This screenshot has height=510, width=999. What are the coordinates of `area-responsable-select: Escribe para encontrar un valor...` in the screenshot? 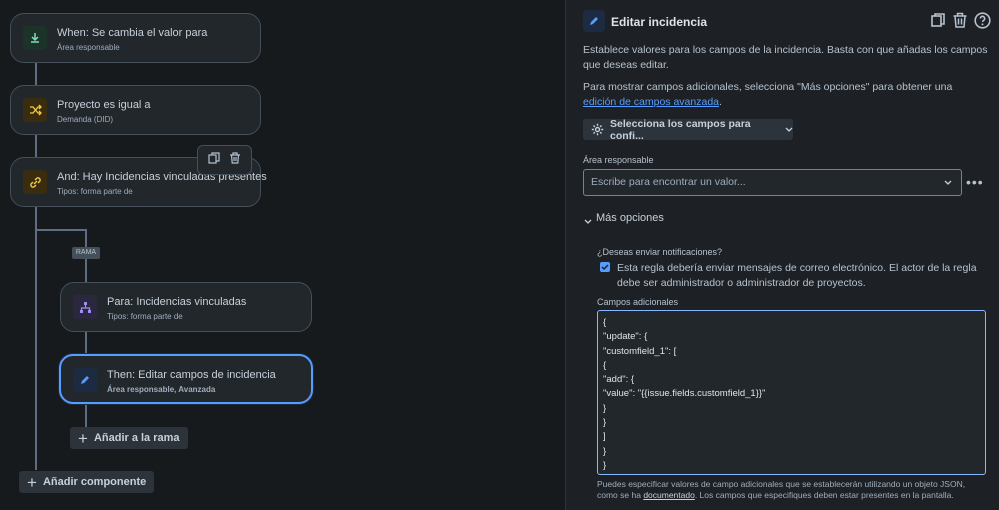 It's located at (772, 182).